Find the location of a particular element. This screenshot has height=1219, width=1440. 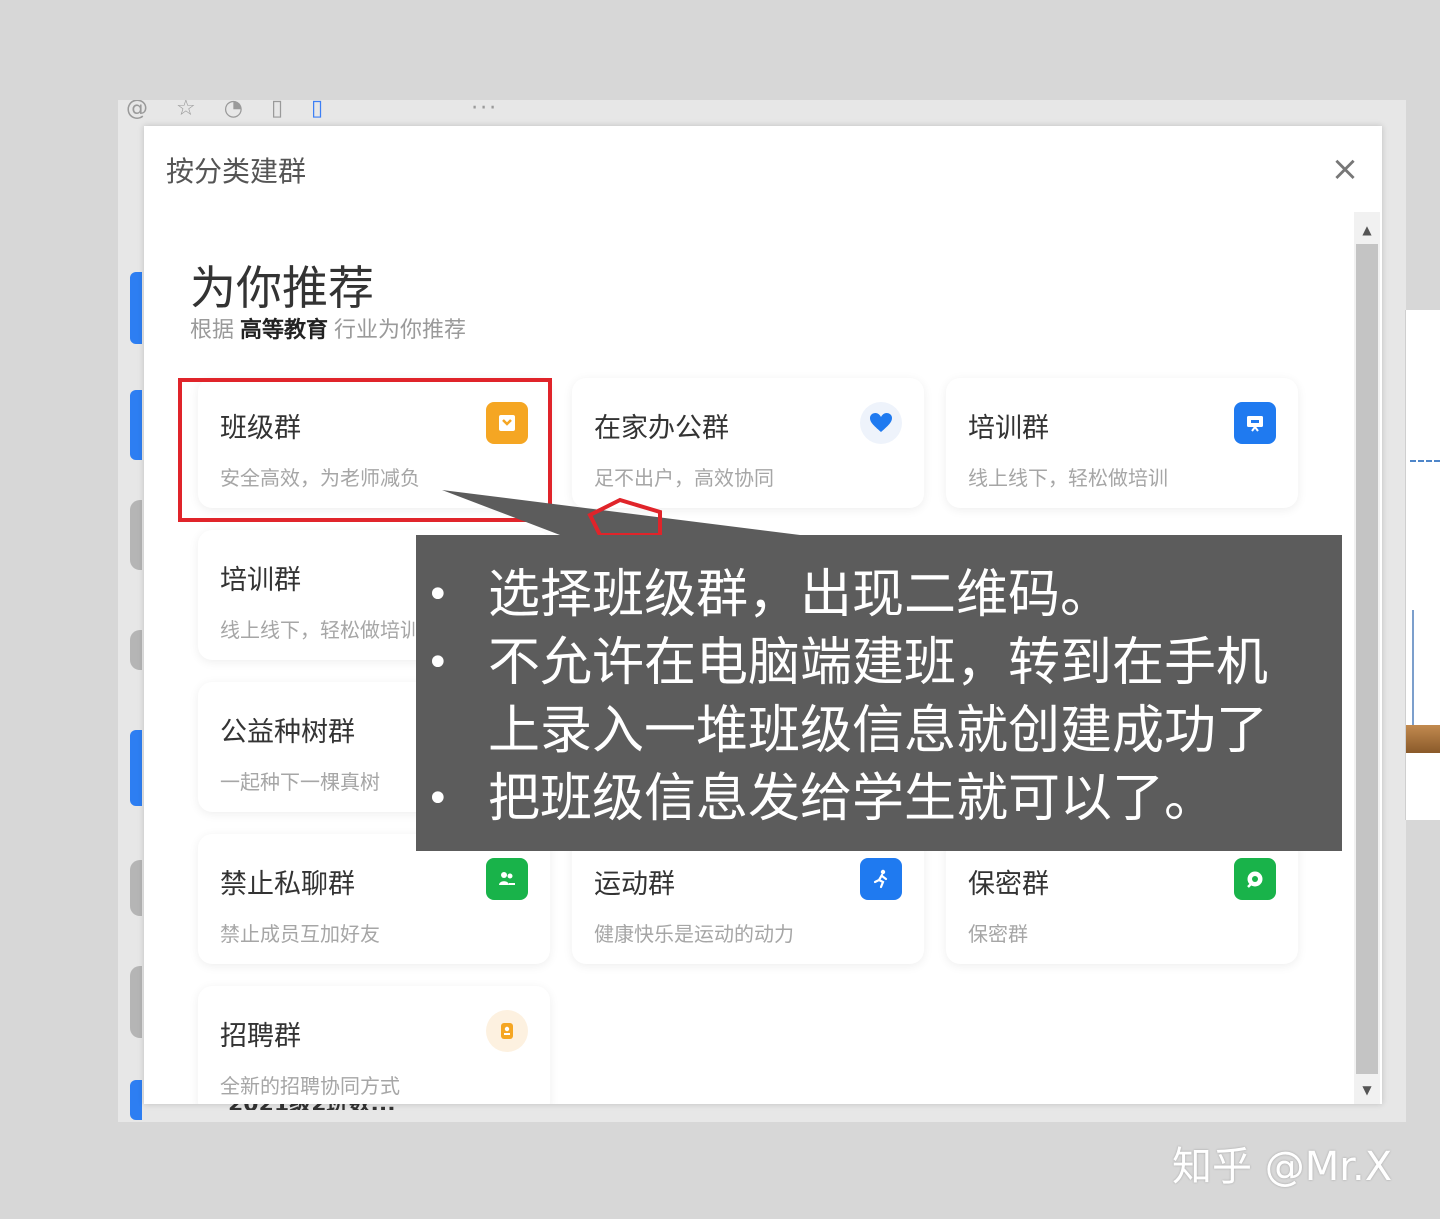

card-recruitment-group: 招聘群 全新的招聘协同方式 is located at coordinates (374, 1045).